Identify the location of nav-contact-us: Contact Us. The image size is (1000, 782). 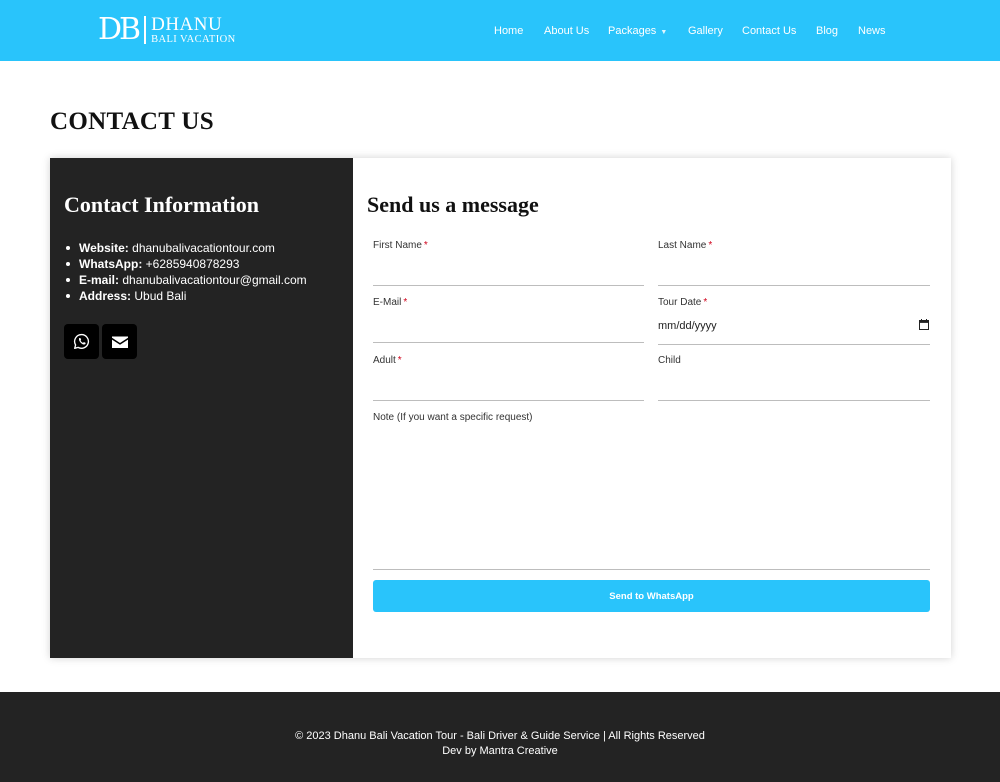
(769, 31).